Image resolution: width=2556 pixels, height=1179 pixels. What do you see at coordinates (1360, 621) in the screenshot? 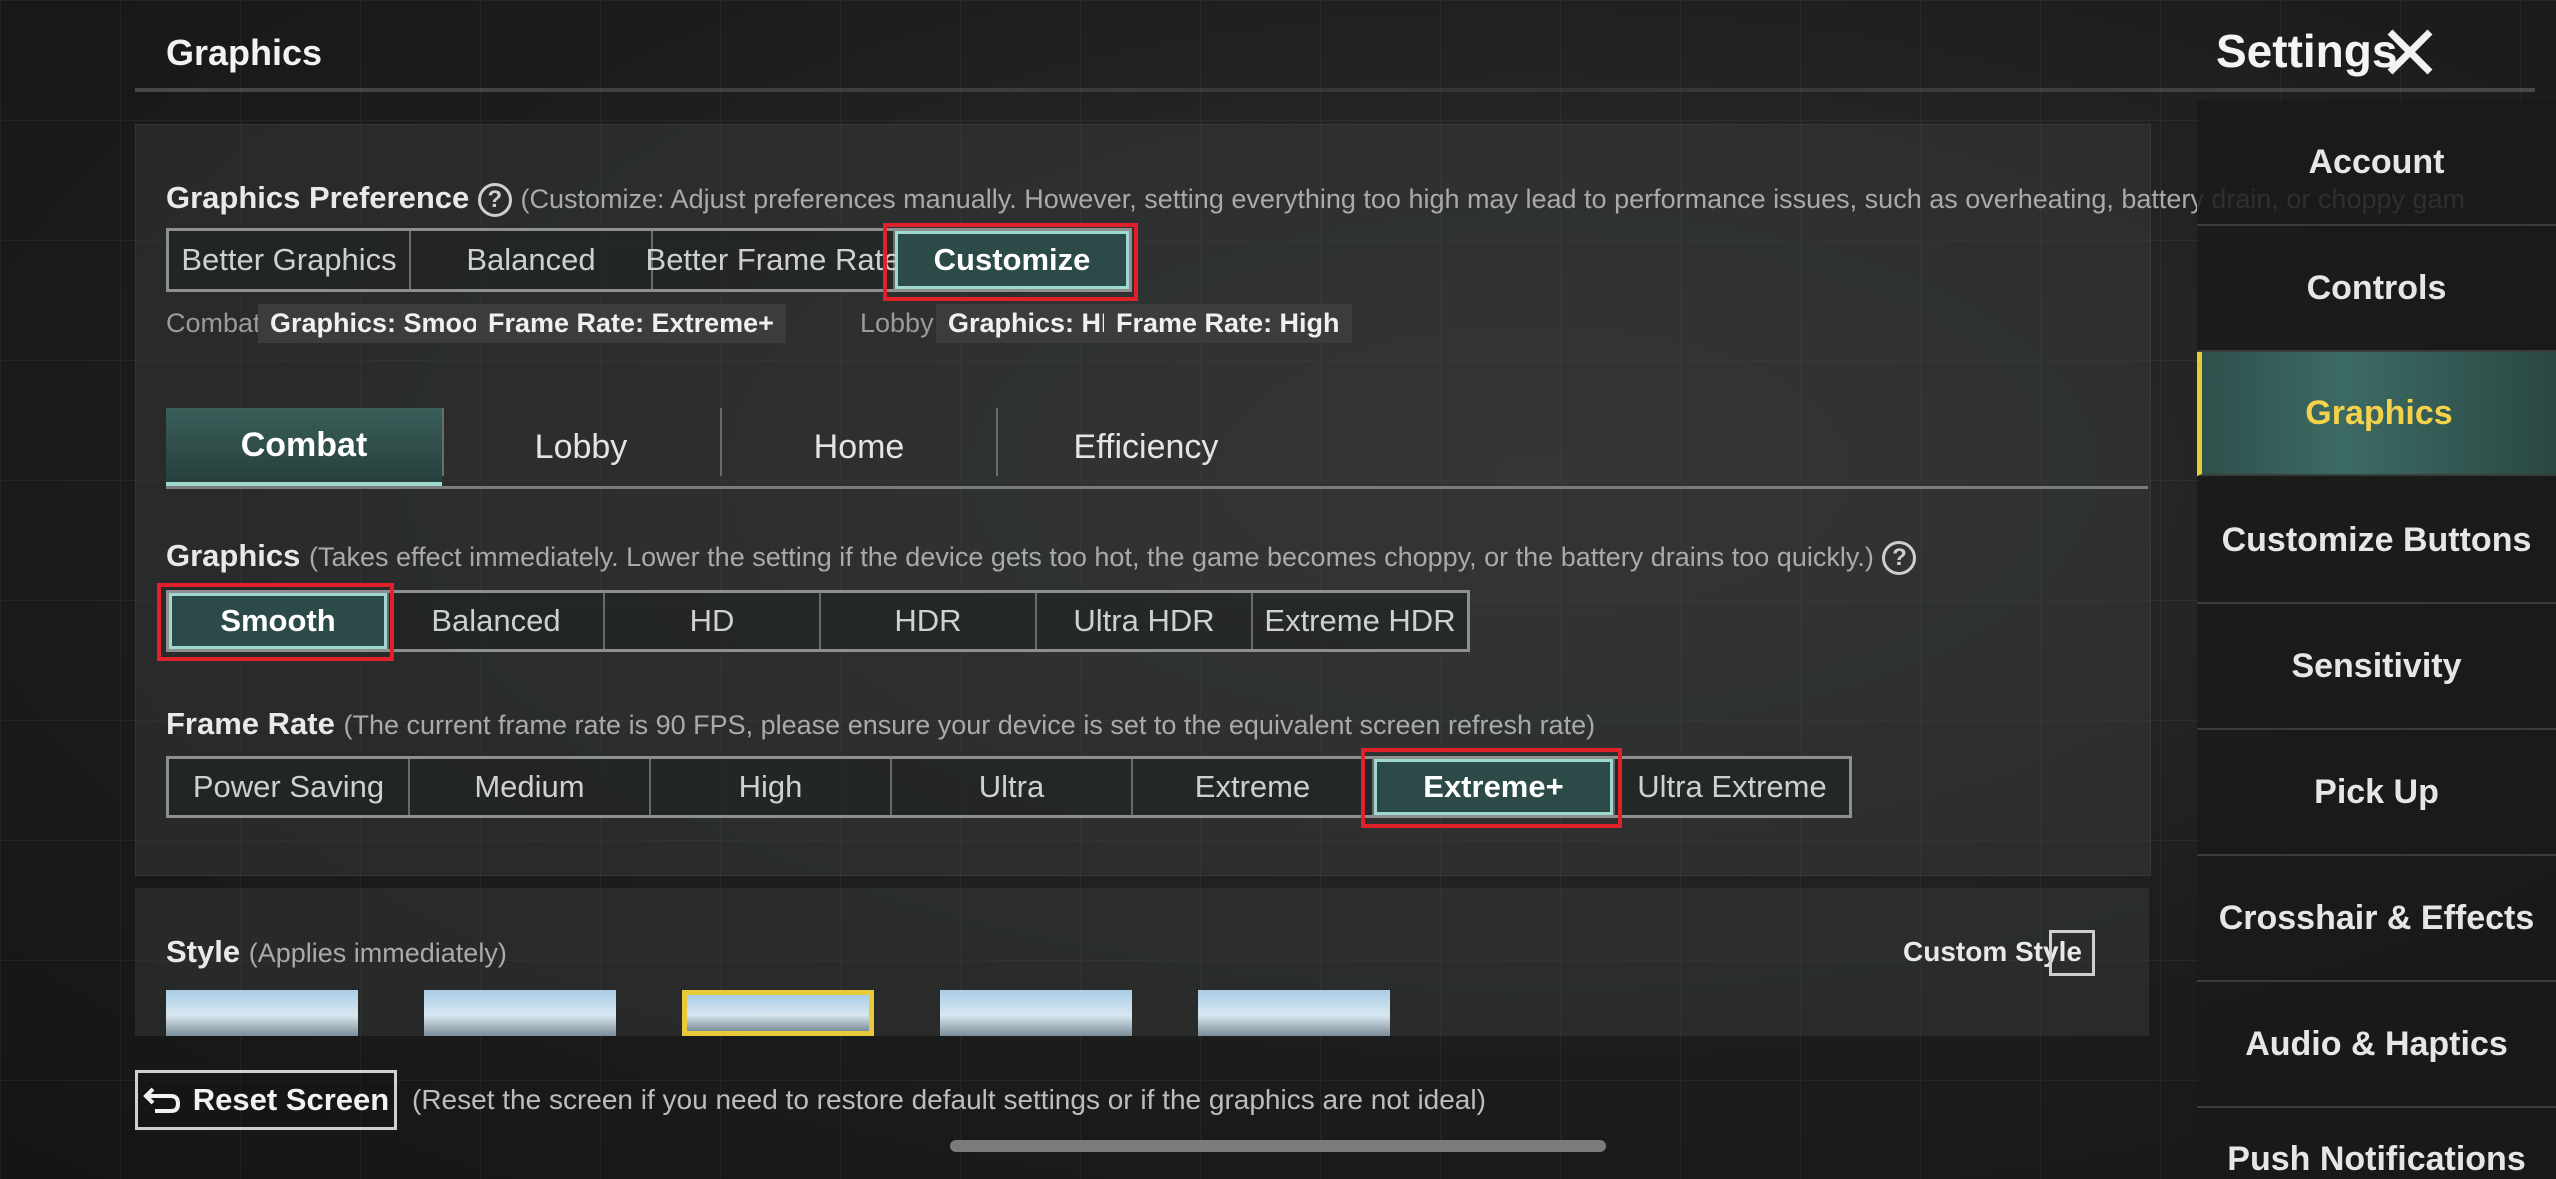
I see `graphics-option-extreme-hdr: Extreme HDR` at bounding box center [1360, 621].